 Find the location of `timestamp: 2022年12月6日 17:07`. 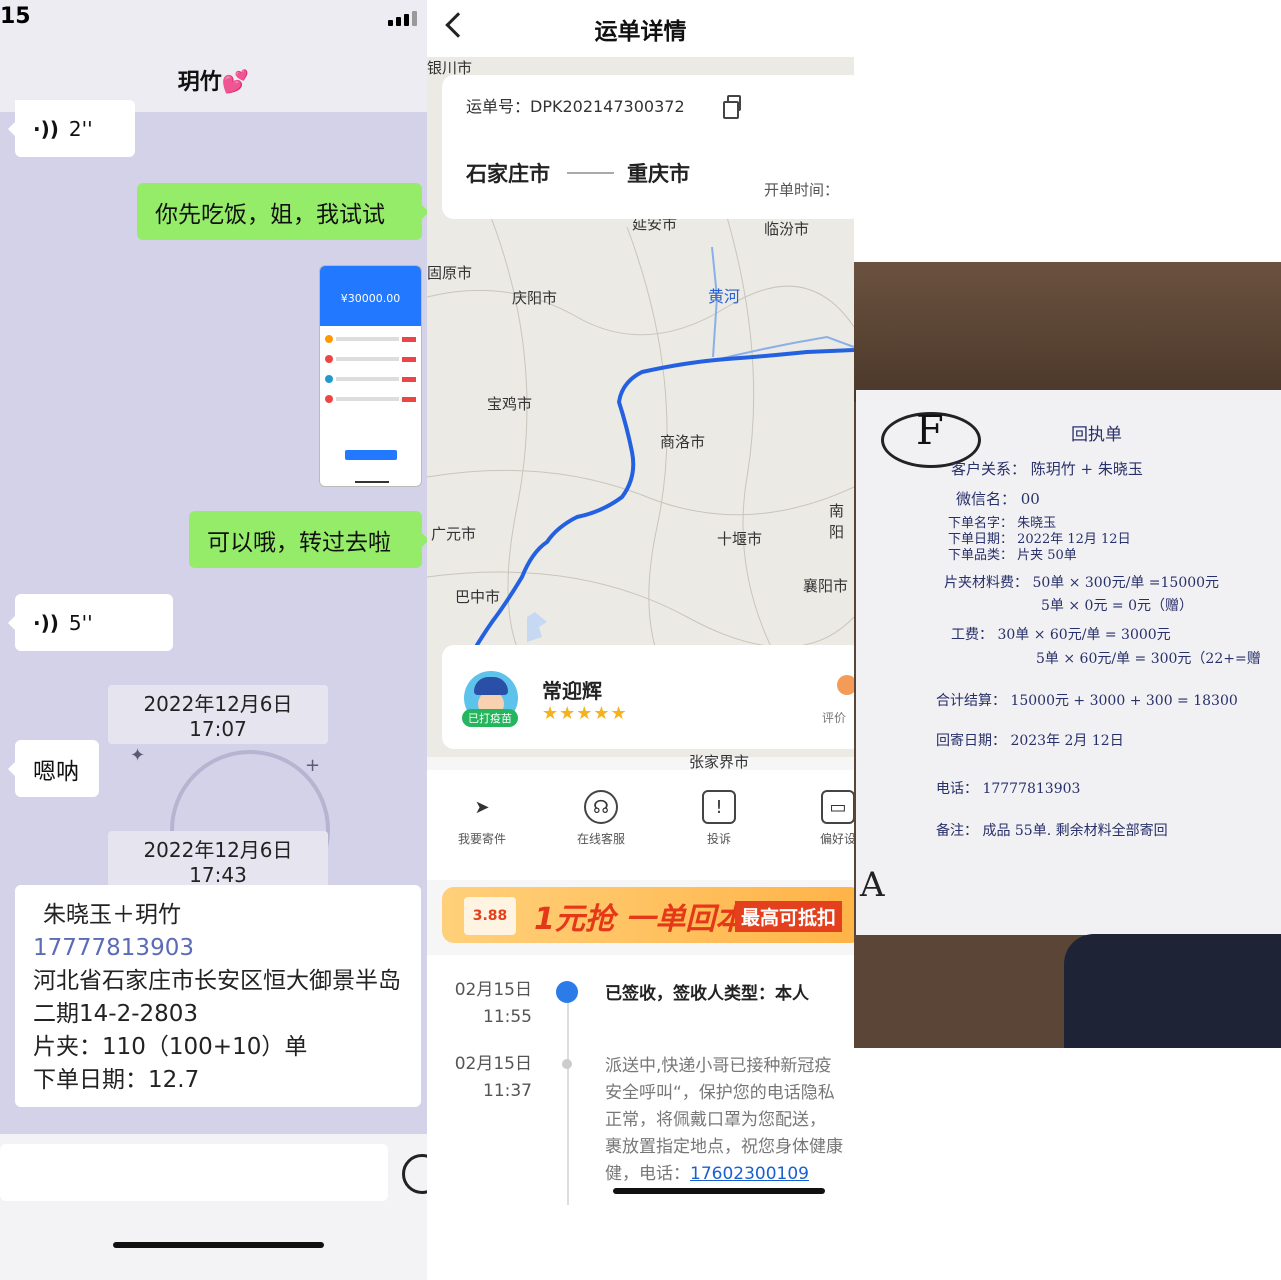

timestamp: 2022年12月6日 17:07 is located at coordinates (218, 714).